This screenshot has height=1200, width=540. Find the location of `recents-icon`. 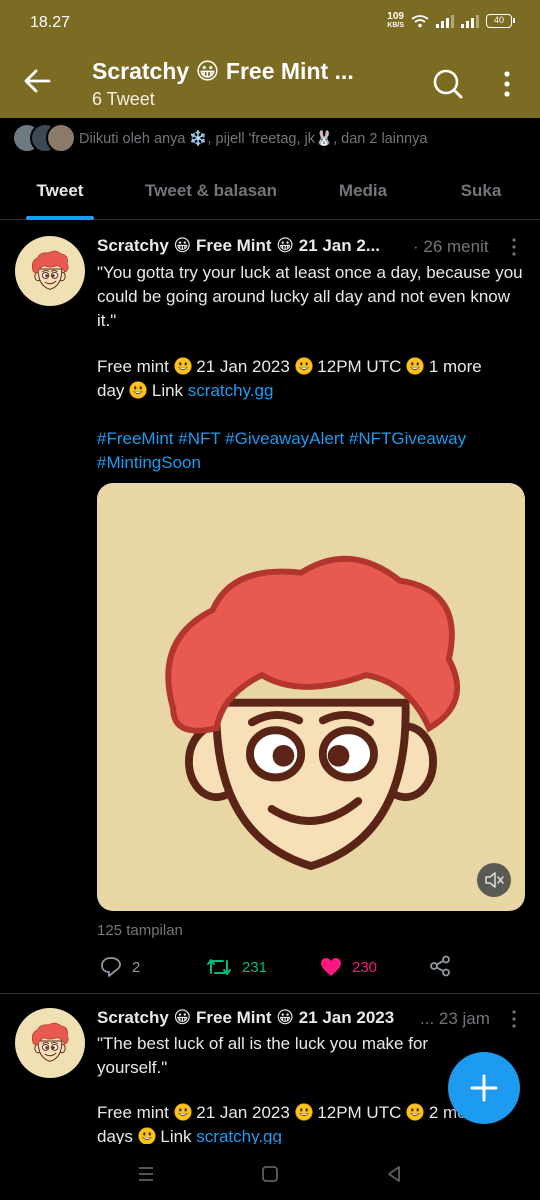

recents-icon is located at coordinates (146, 1174).